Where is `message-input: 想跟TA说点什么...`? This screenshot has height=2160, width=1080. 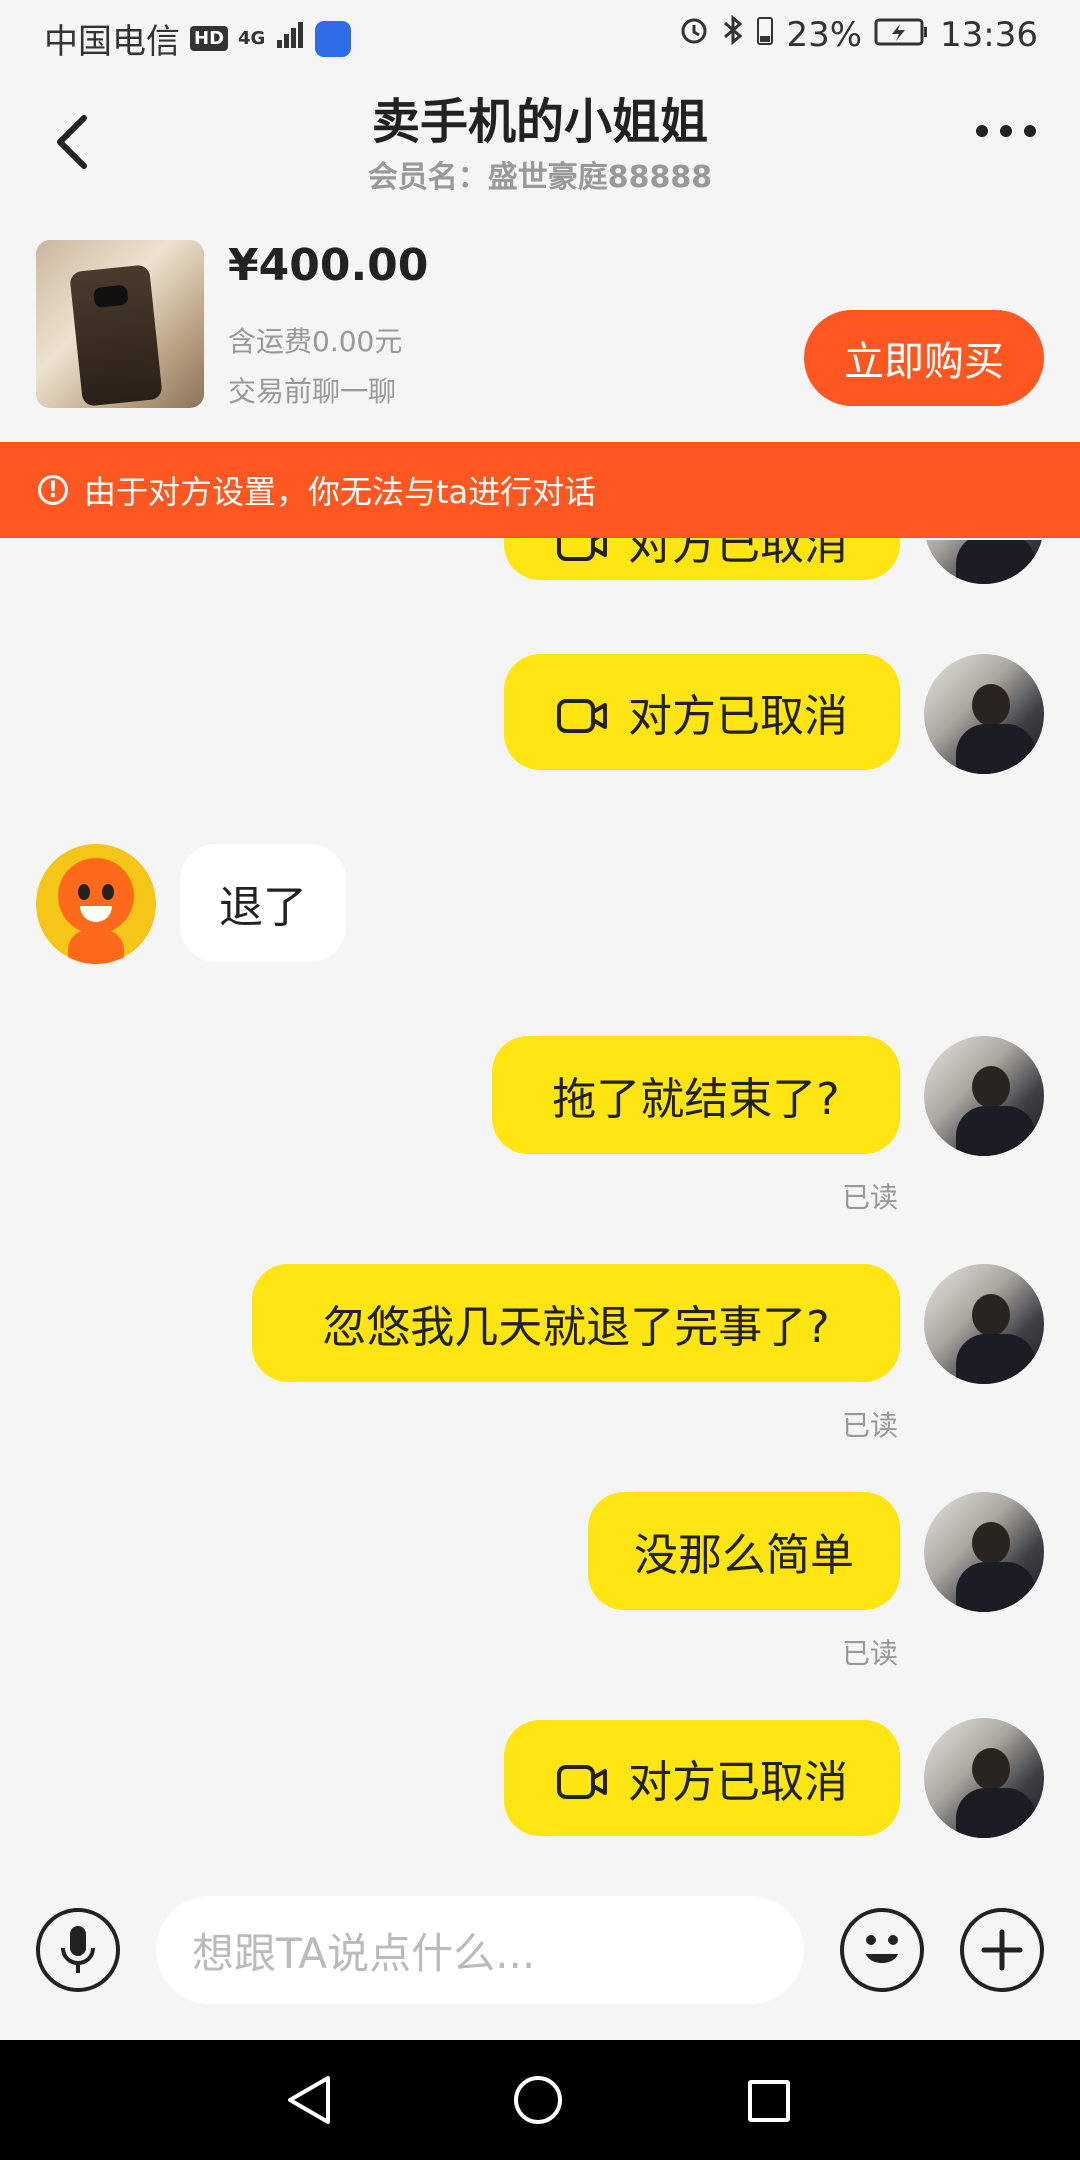
message-input: 想跟TA说点什么... is located at coordinates (480, 1950).